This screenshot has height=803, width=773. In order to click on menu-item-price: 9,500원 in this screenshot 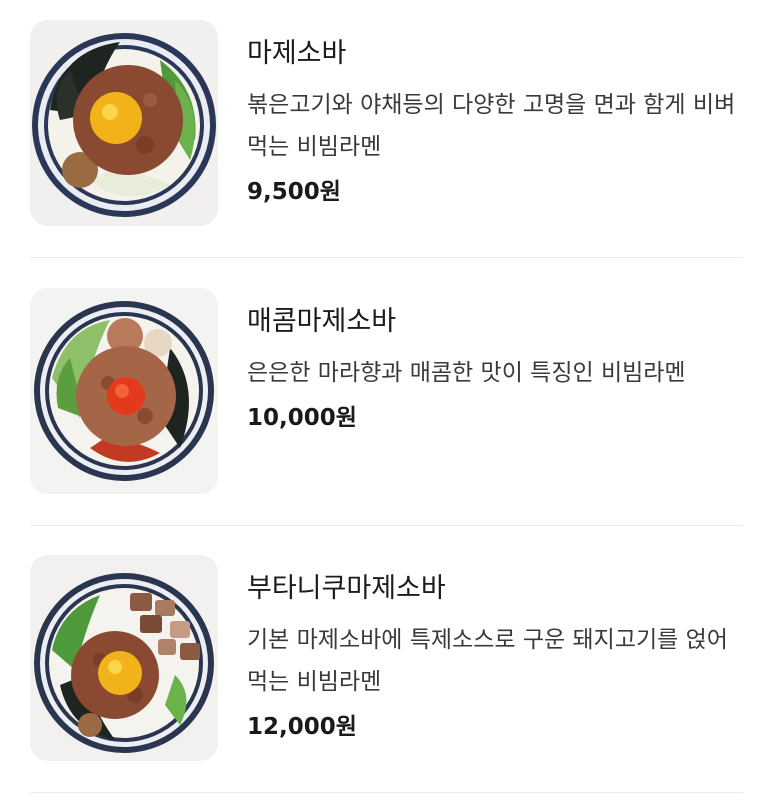, I will do `click(294, 192)`.